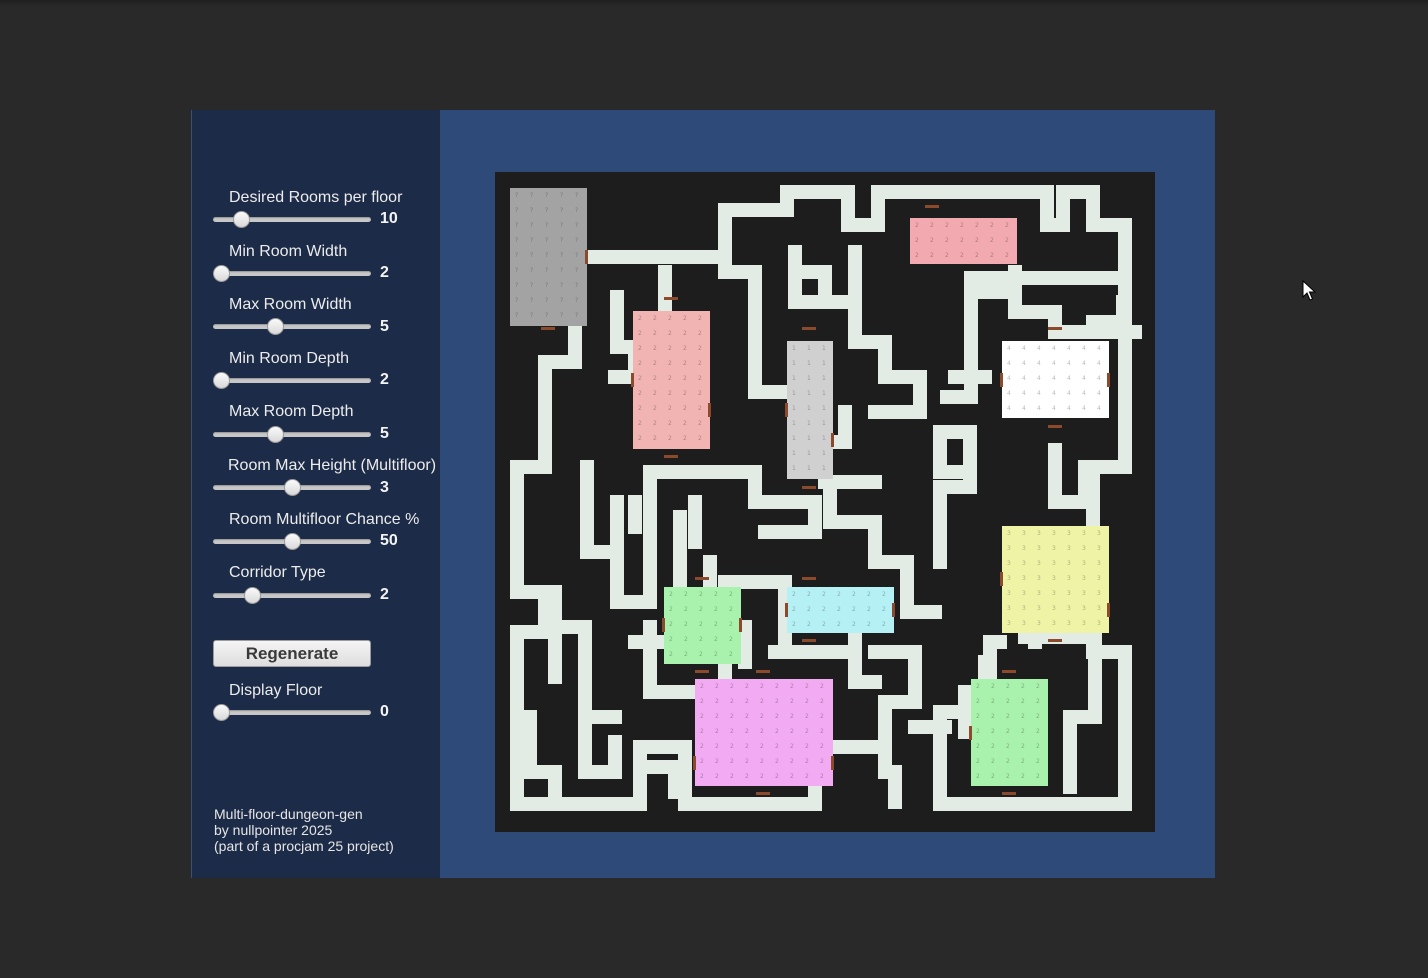 This screenshot has width=1428, height=978. I want to click on slider-label-min-room-depth: Min Room Depth, so click(289, 358).